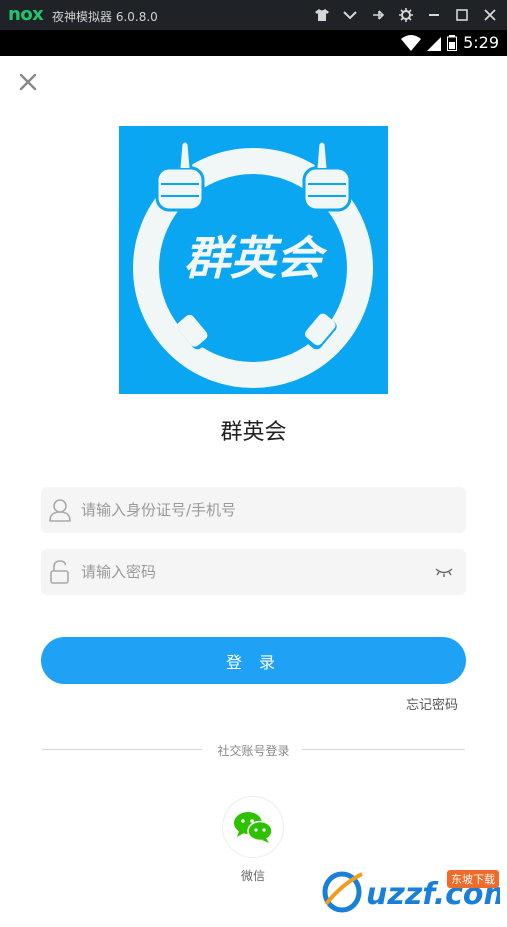 This screenshot has height=927, width=507. What do you see at coordinates (322, 15) in the screenshot?
I see `shirt-icon` at bounding box center [322, 15].